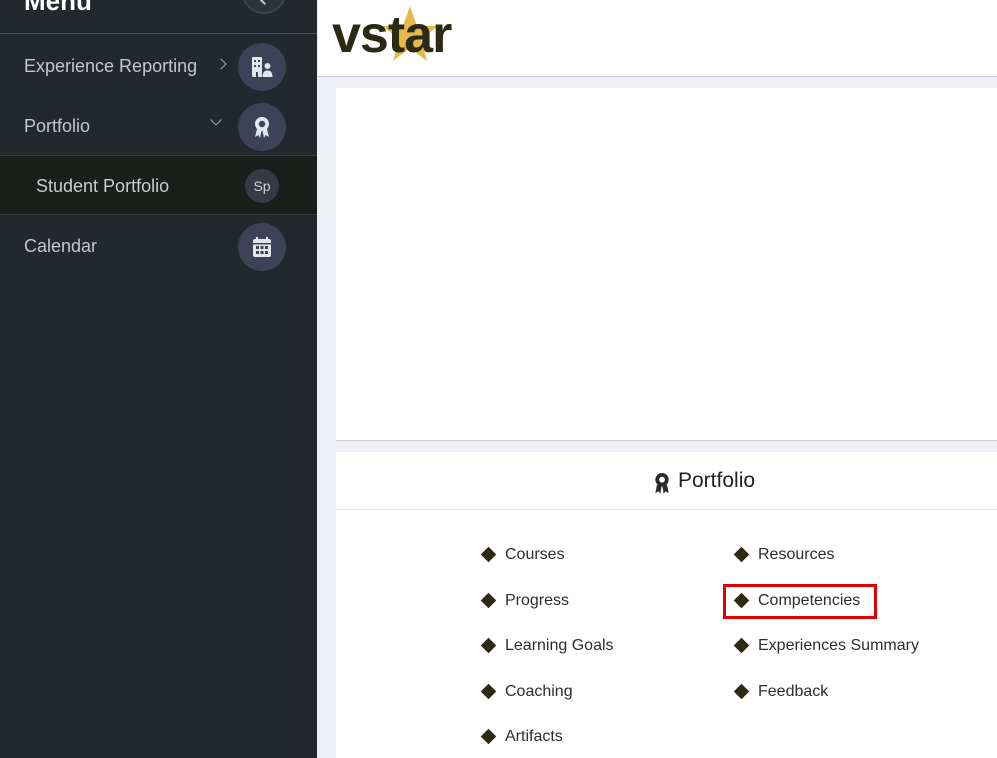 This screenshot has width=997, height=758. Describe the element at coordinates (559, 645) in the screenshot. I see `link-label: Learning Goals` at that location.